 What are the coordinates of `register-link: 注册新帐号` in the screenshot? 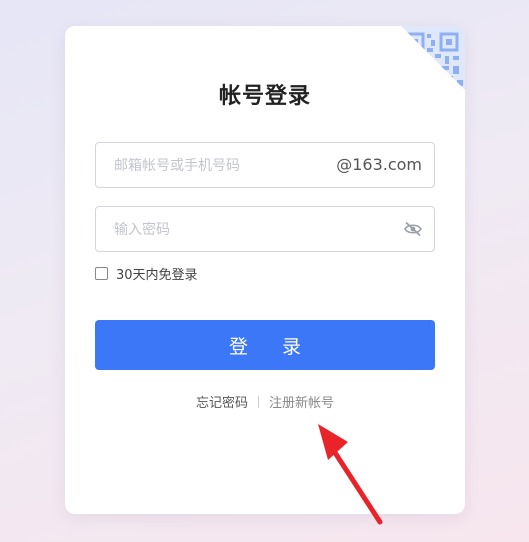 It's located at (301, 401).